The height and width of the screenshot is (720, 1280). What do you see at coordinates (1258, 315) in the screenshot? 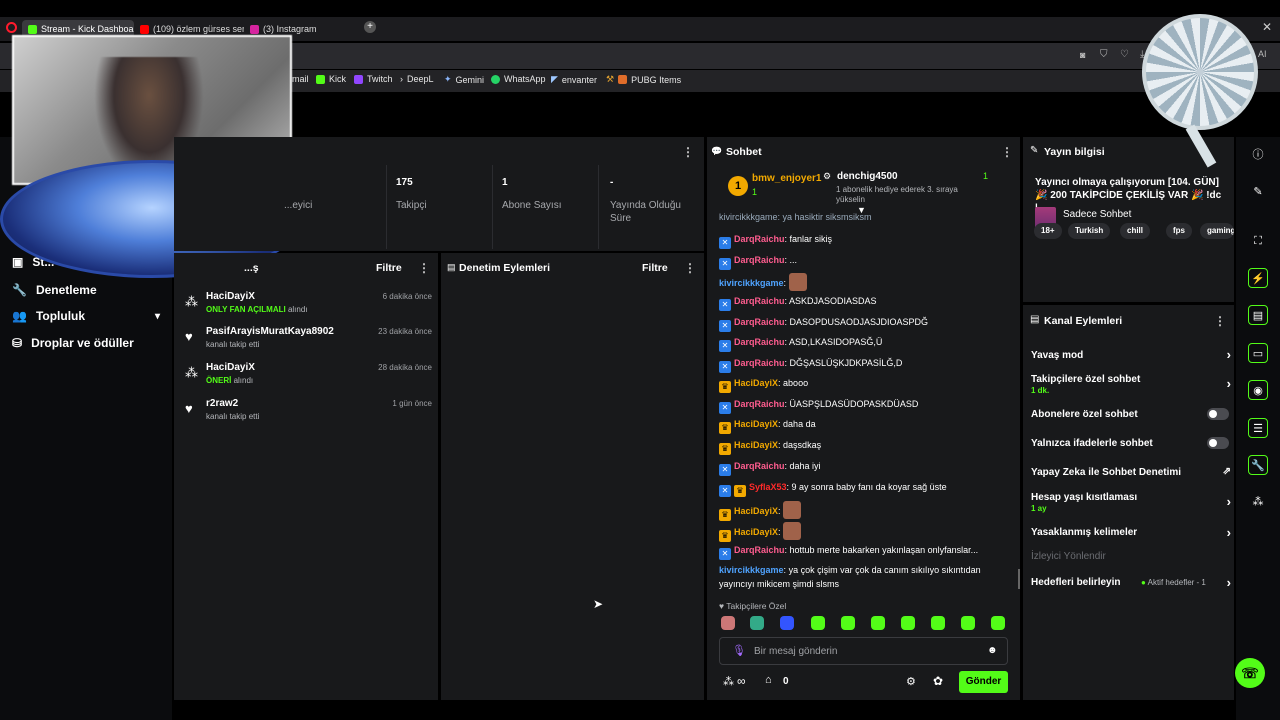
I see `document-icon: ▤` at bounding box center [1258, 315].